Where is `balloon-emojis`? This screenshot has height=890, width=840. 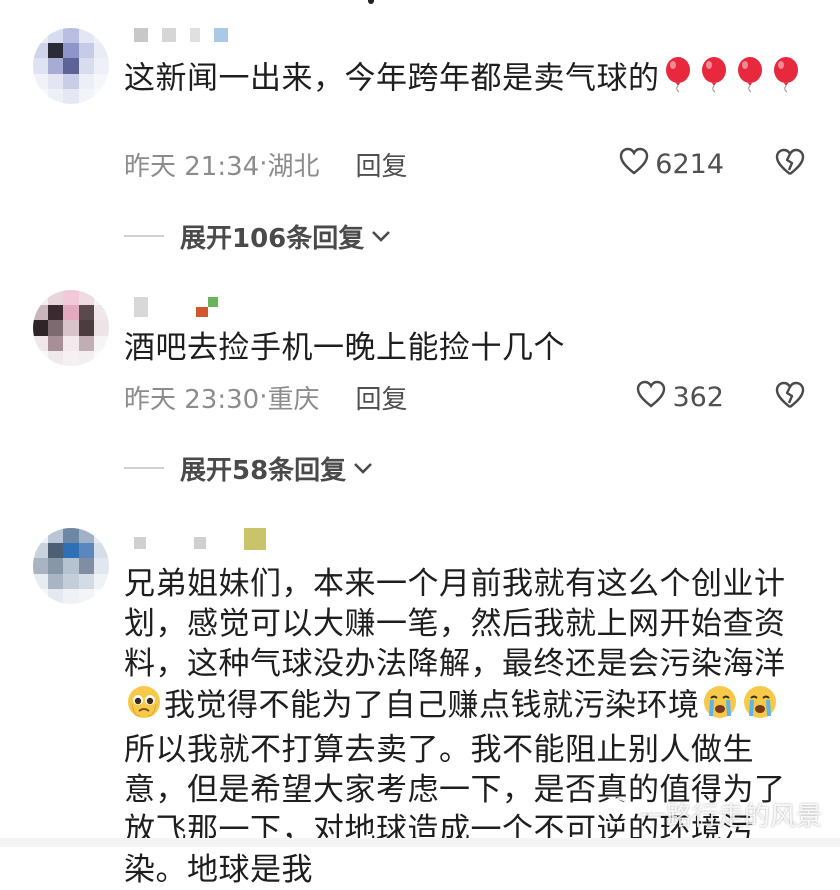
balloon-emojis is located at coordinates (732, 77).